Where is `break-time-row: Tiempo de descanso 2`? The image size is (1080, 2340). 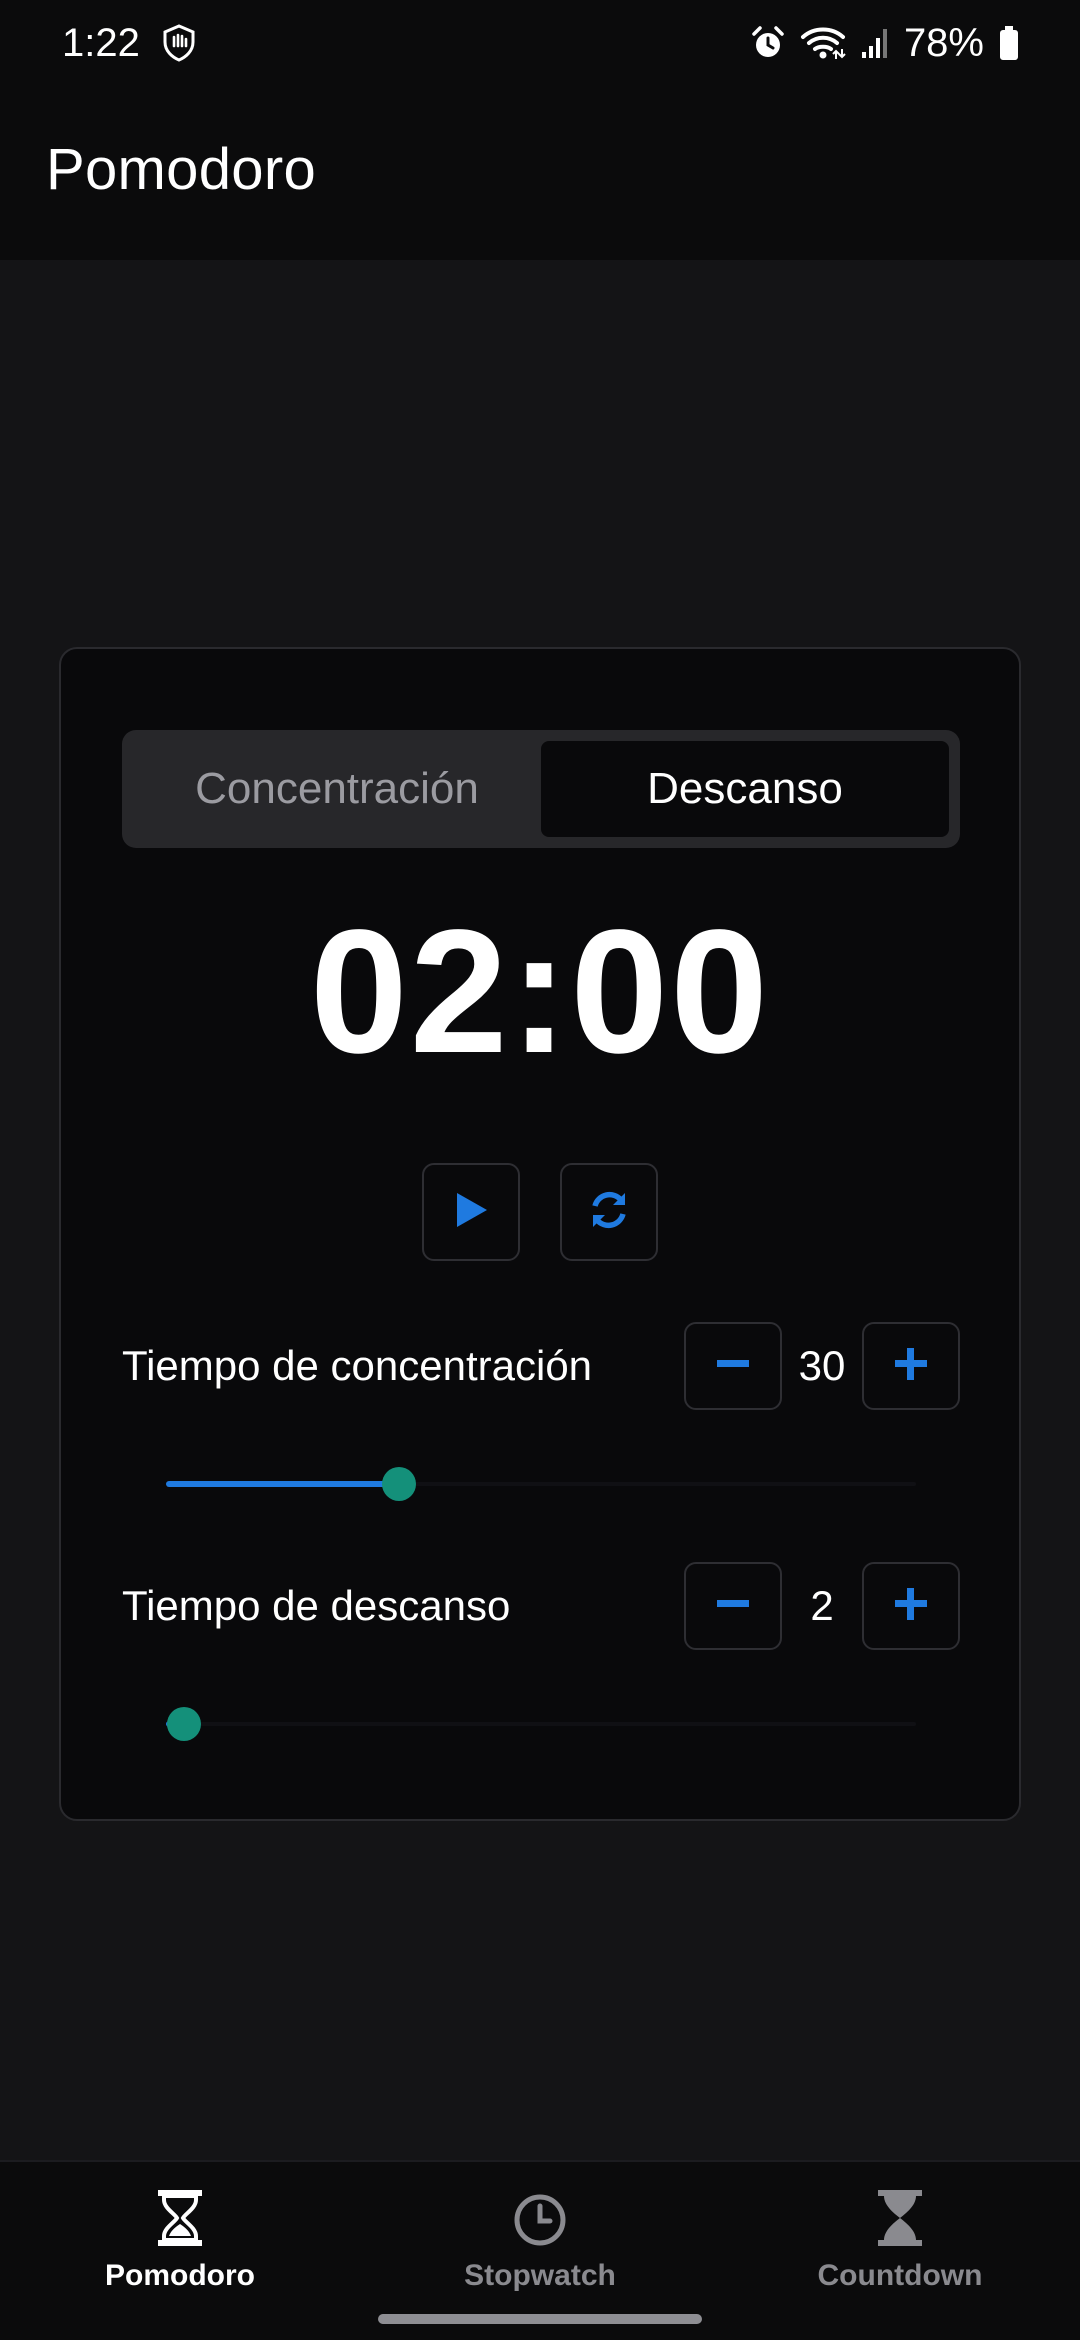
break-time-row: Tiempo de descanso 2 is located at coordinates (541, 1606).